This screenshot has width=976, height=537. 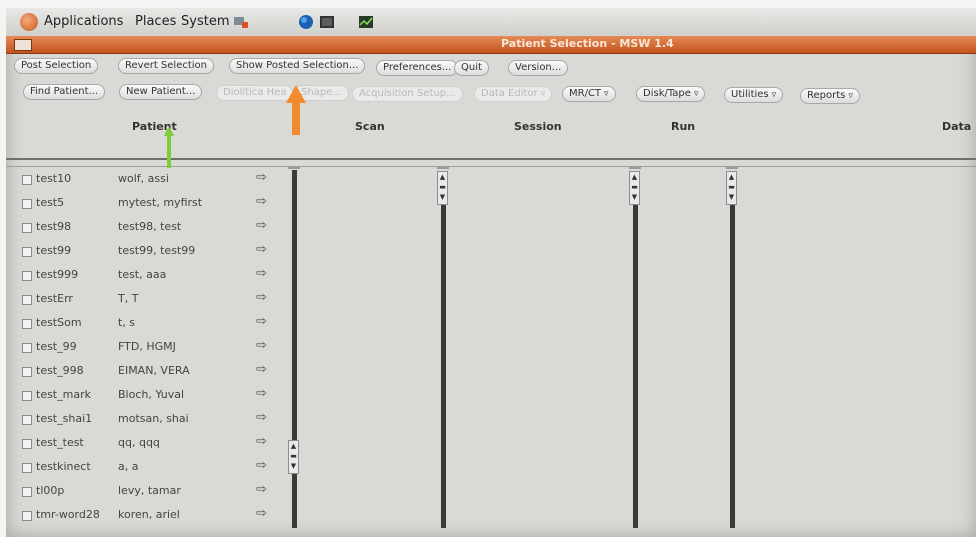 What do you see at coordinates (83, 21) in the screenshot?
I see `applications-menu: Applications` at bounding box center [83, 21].